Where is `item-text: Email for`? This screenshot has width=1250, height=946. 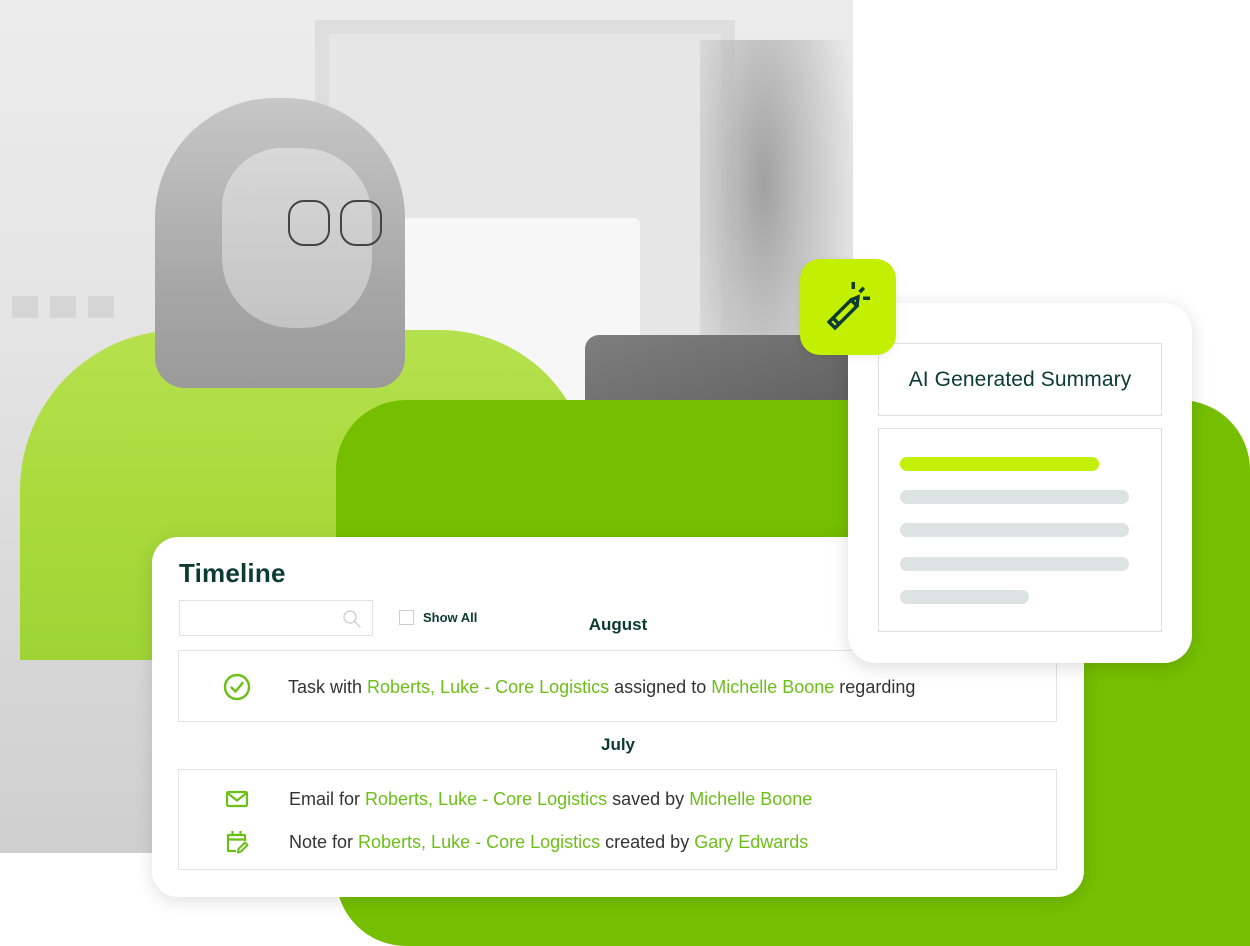 item-text: Email for is located at coordinates (327, 798).